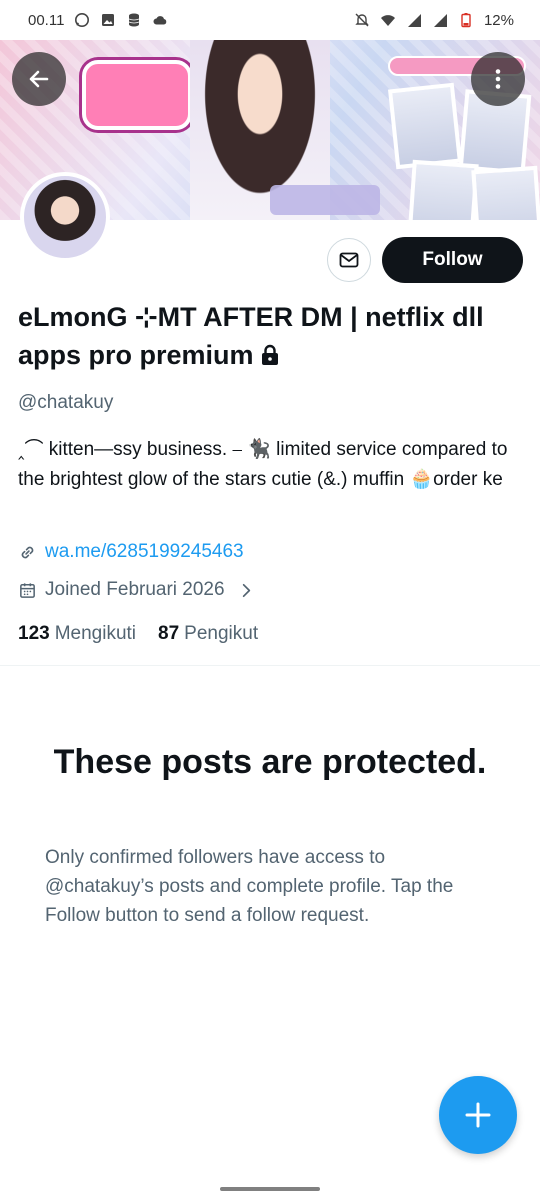 The image size is (540, 1200). I want to click on following-label: Mengikuti, so click(95, 633).